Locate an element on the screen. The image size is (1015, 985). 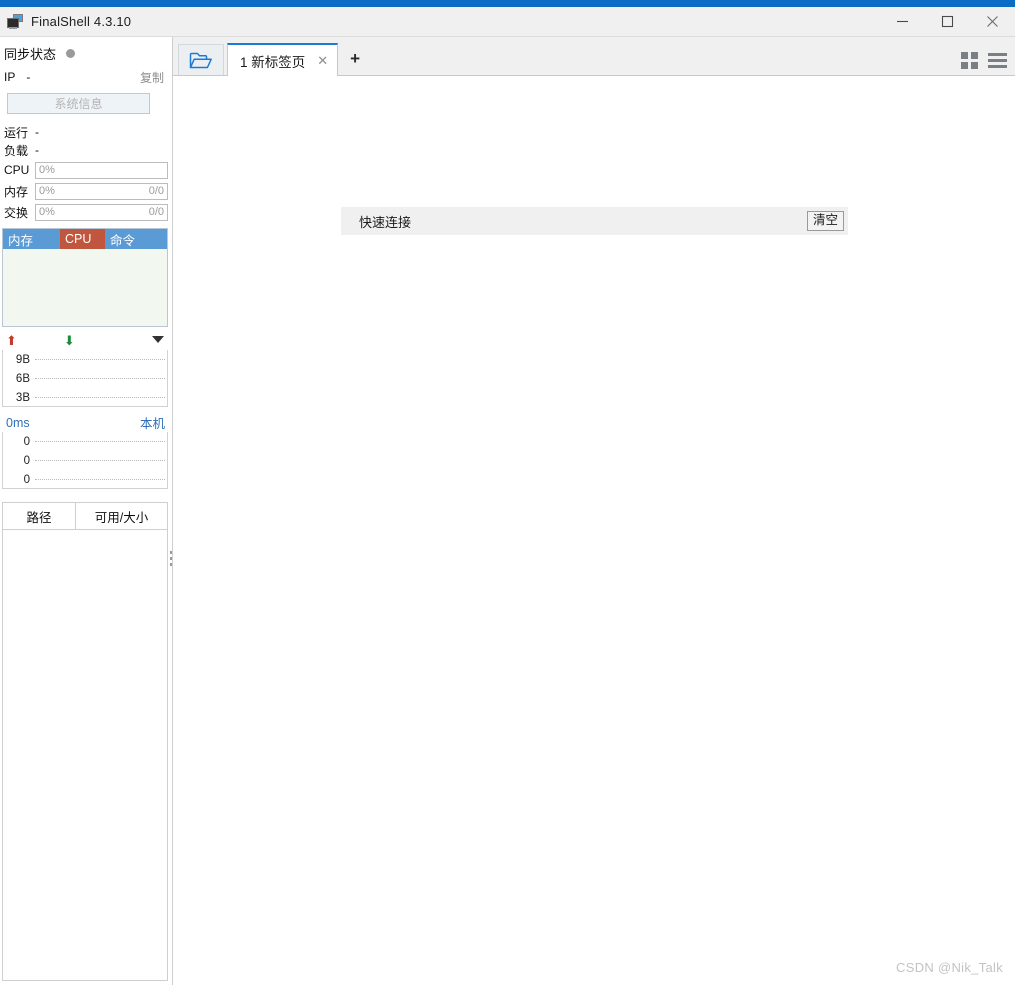
swap-usage-bar: 0% 0/0 is located at coordinates (101, 212).